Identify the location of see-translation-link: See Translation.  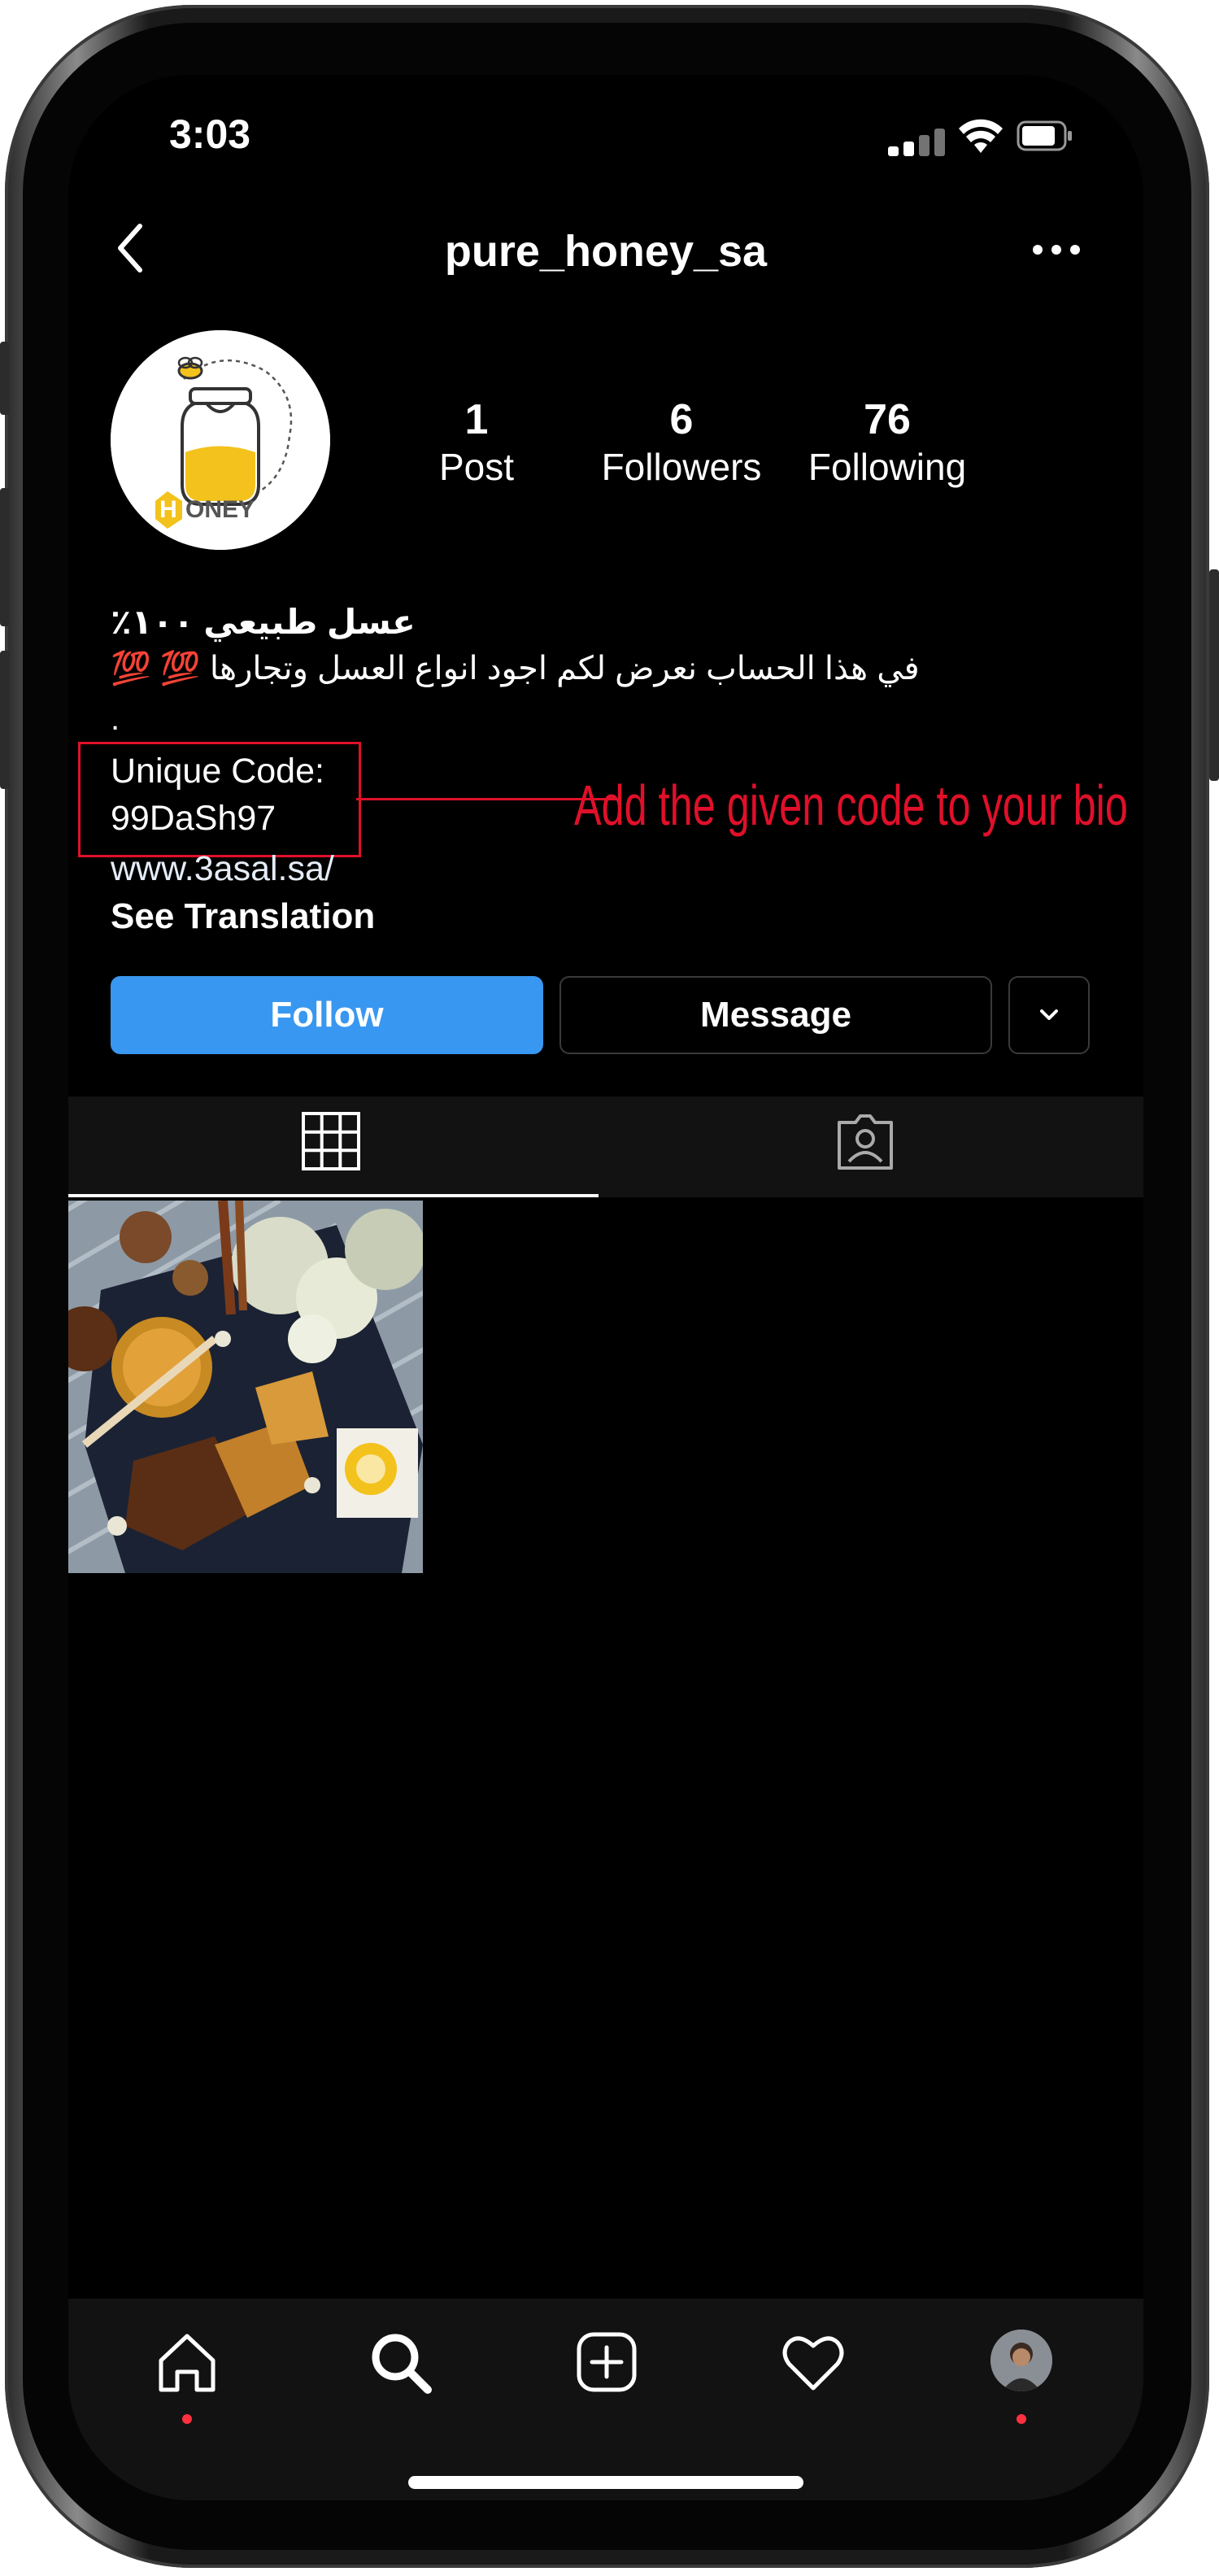
(243, 916).